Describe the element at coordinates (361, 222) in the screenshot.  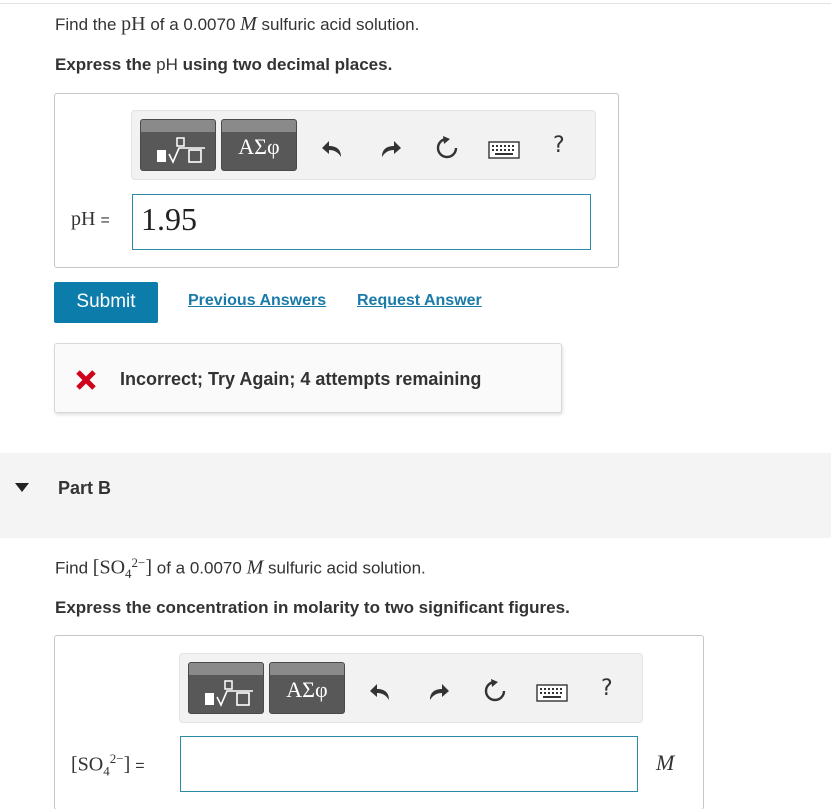
I see `ph-answer-input: 1.95` at that location.